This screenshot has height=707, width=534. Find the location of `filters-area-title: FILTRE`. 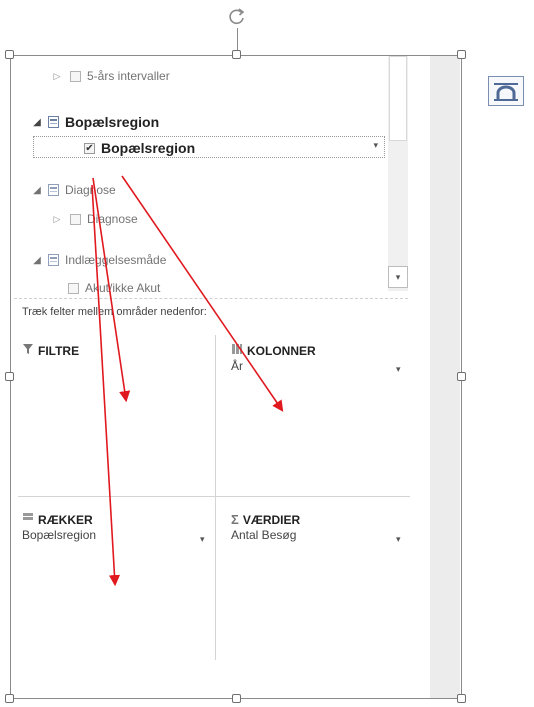

filters-area-title: FILTRE is located at coordinates (50, 350).